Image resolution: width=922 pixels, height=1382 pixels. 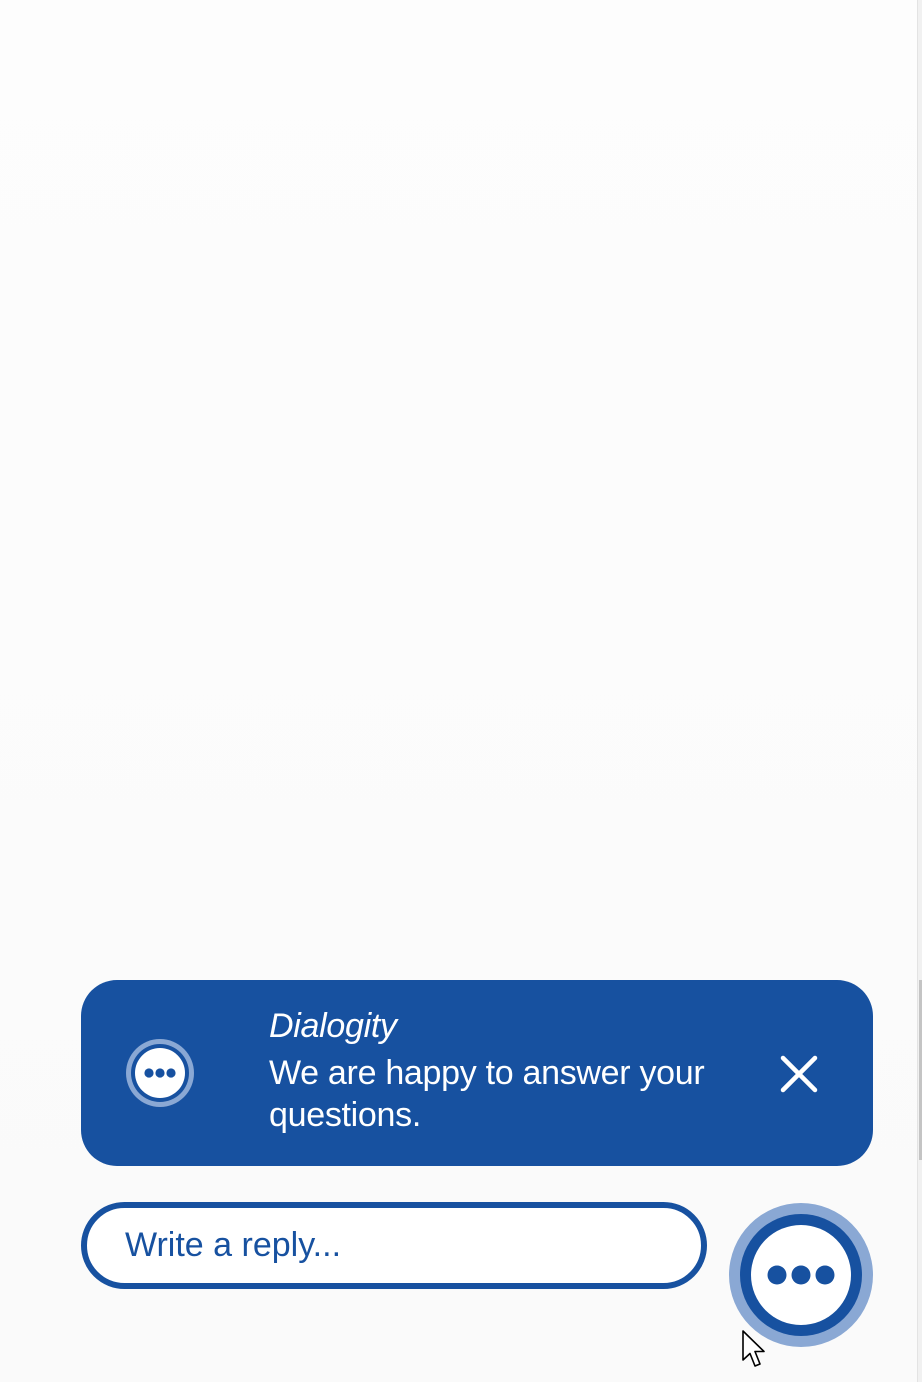 I want to click on page-scrollbar, so click(x=919, y=691).